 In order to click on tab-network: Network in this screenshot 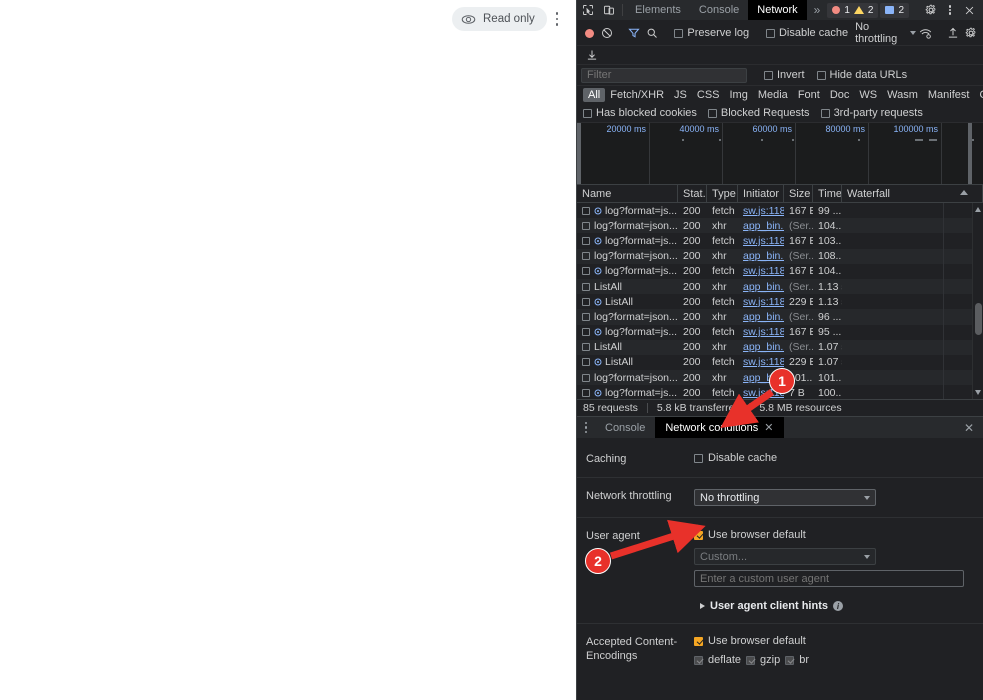, I will do `click(777, 10)`.